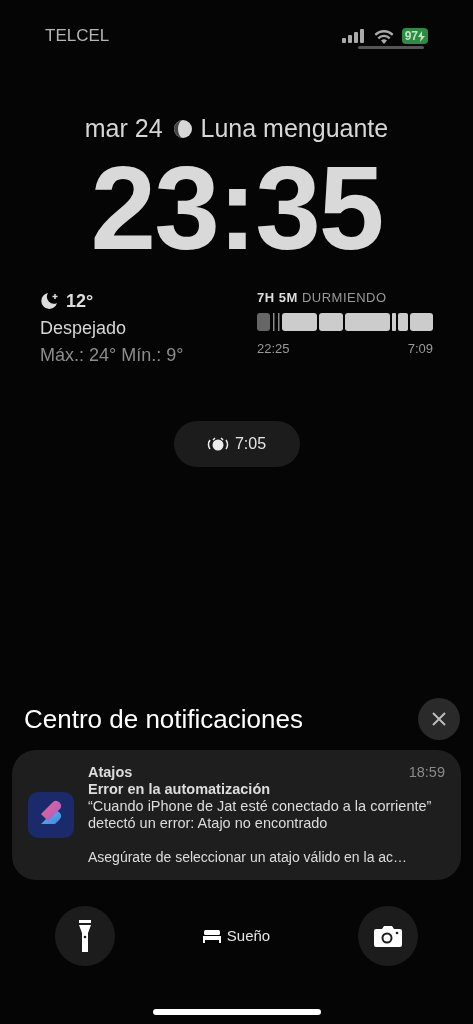  Describe the element at coordinates (180, 789) in the screenshot. I see `notification-title: Error en la automatización` at that location.